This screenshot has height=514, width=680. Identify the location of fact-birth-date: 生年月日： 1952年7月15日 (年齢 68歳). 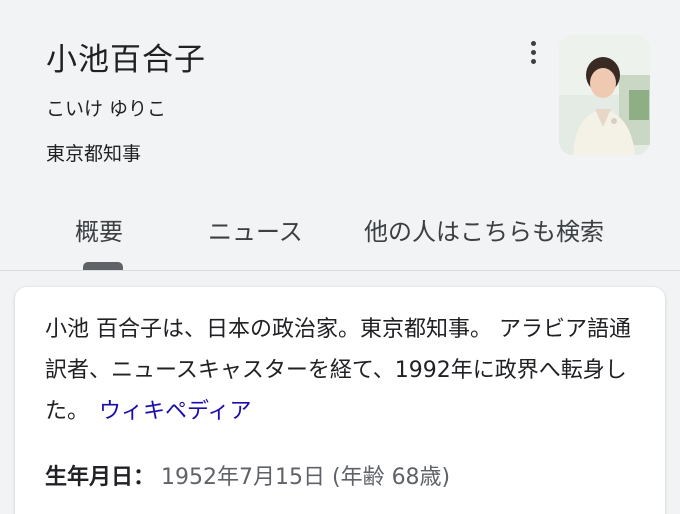
(247, 475).